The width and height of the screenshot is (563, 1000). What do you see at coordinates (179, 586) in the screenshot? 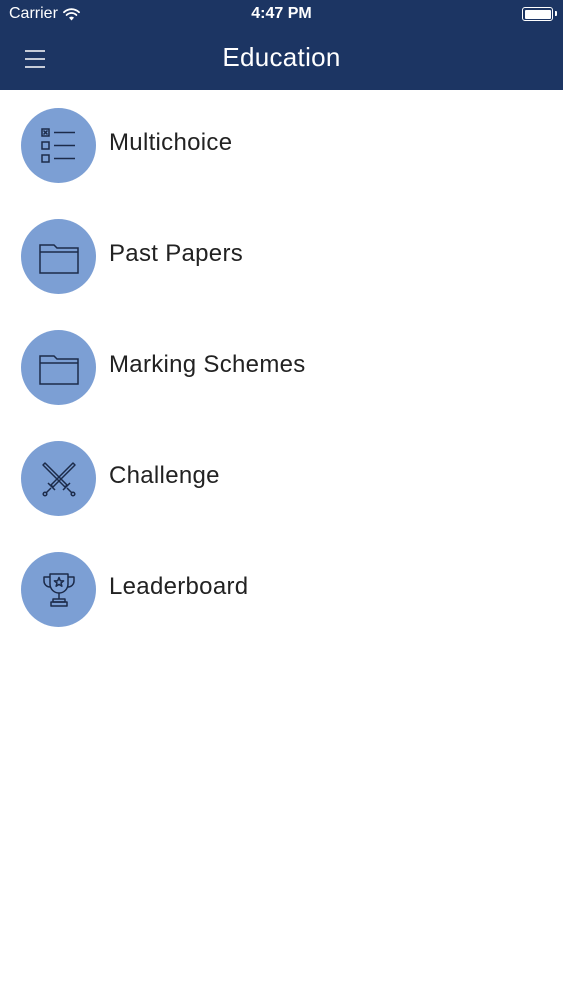
I see `menu-item-label: Leaderboard` at bounding box center [179, 586].